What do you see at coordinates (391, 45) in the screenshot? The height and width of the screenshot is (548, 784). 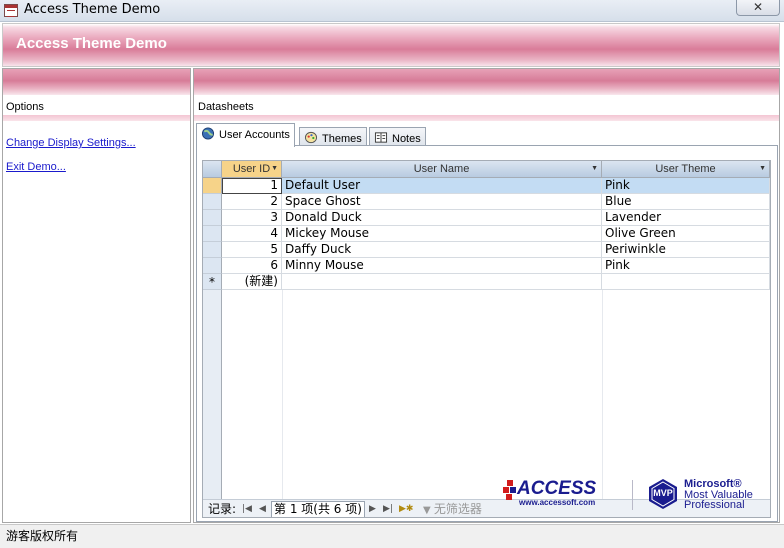 I see `form-header: Access Theme Demo` at bounding box center [391, 45].